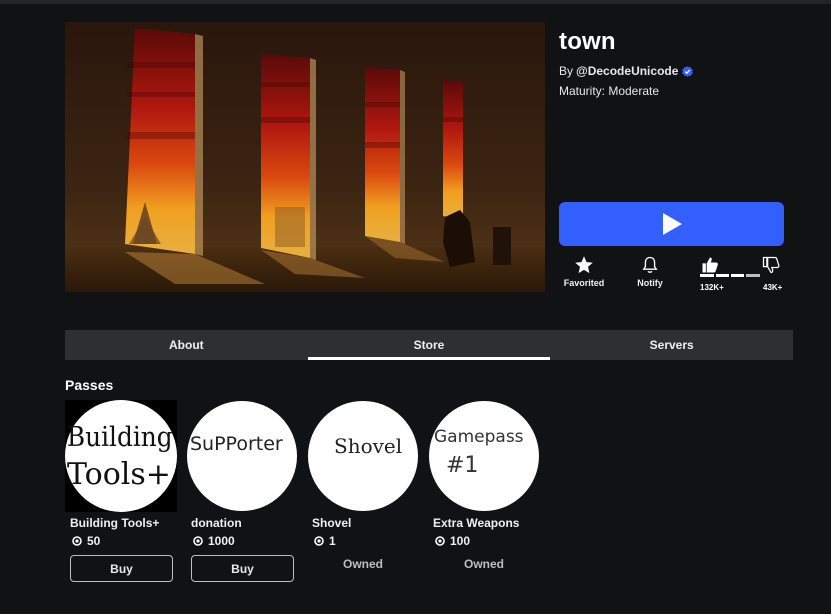  I want to click on building-tools-pass-image: Building Tools+, so click(121, 456).